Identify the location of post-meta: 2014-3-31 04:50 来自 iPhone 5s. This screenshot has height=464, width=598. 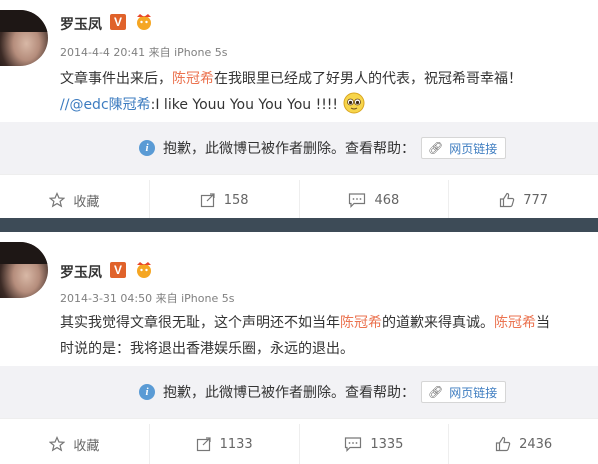
(147, 298).